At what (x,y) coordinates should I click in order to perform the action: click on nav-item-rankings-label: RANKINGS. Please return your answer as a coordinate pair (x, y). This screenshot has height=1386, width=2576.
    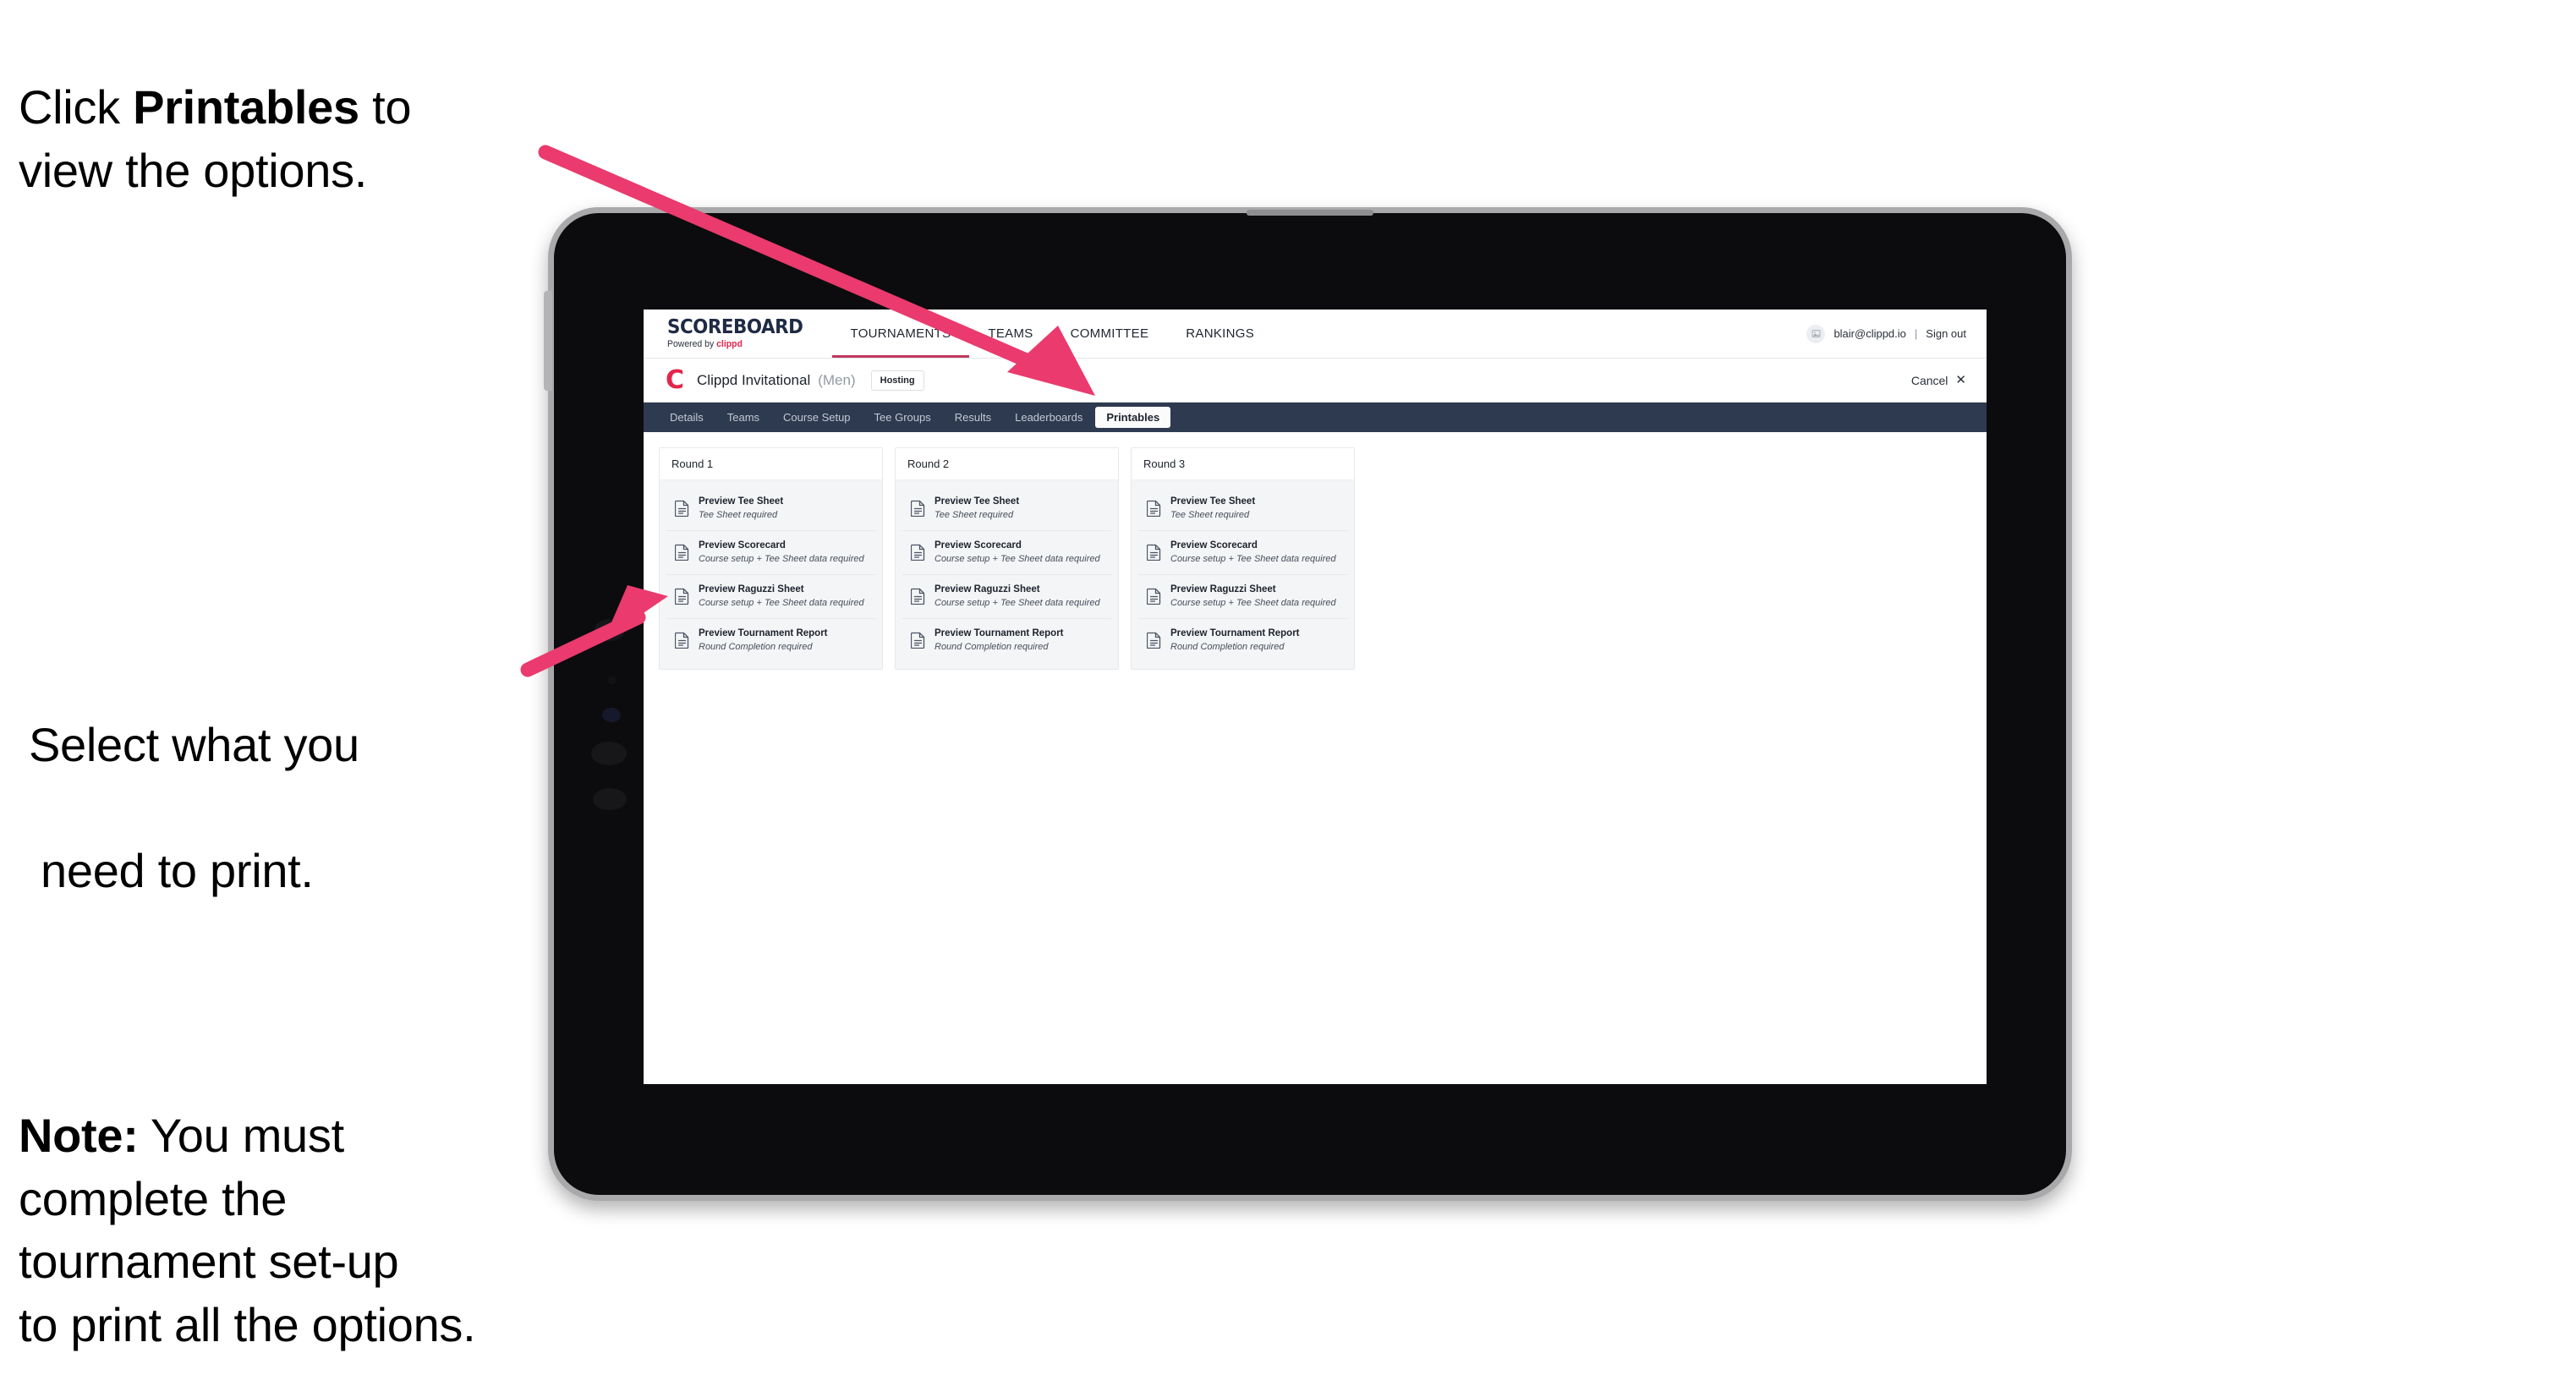
    Looking at the image, I should click on (1220, 333).